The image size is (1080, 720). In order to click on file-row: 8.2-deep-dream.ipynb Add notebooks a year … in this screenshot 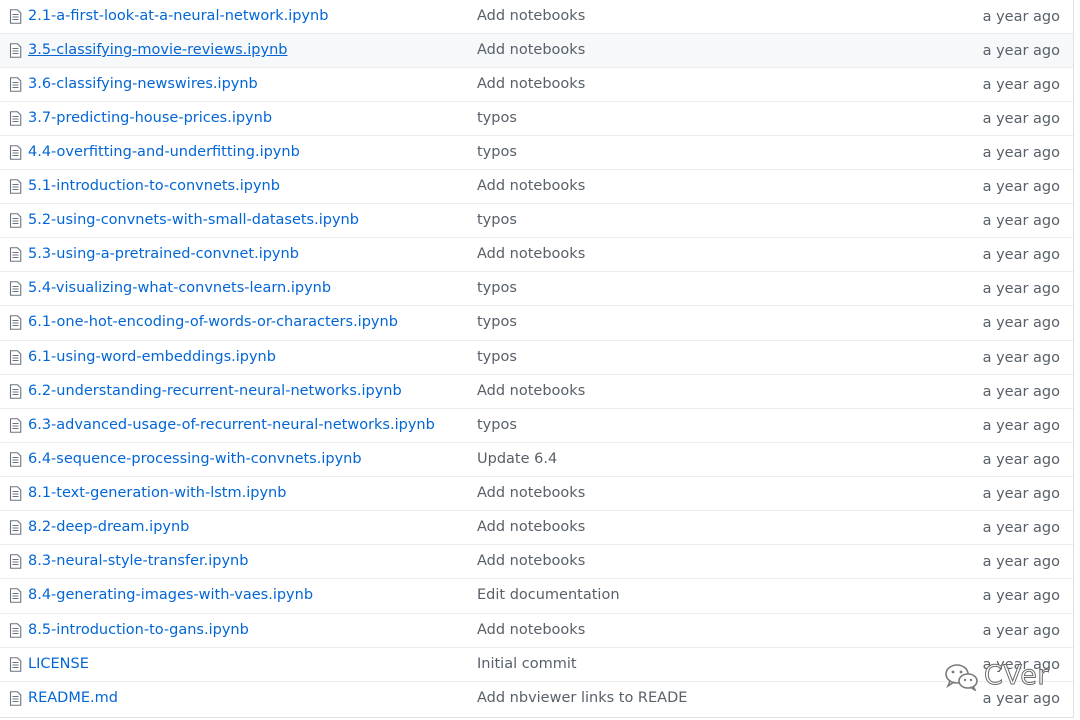, I will do `click(536, 527)`.